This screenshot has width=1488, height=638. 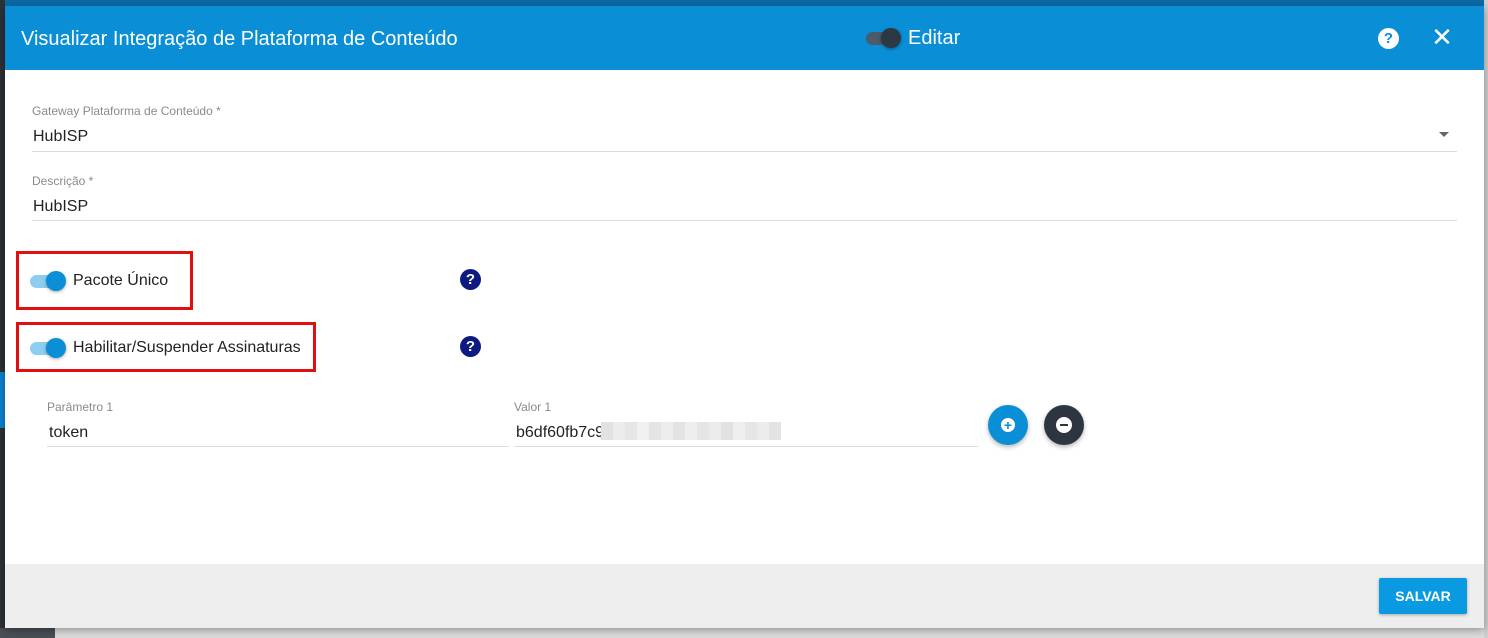 What do you see at coordinates (126, 111) in the screenshot?
I see `gateway-field-label: Gateway Plataforma de Conteúdo *` at bounding box center [126, 111].